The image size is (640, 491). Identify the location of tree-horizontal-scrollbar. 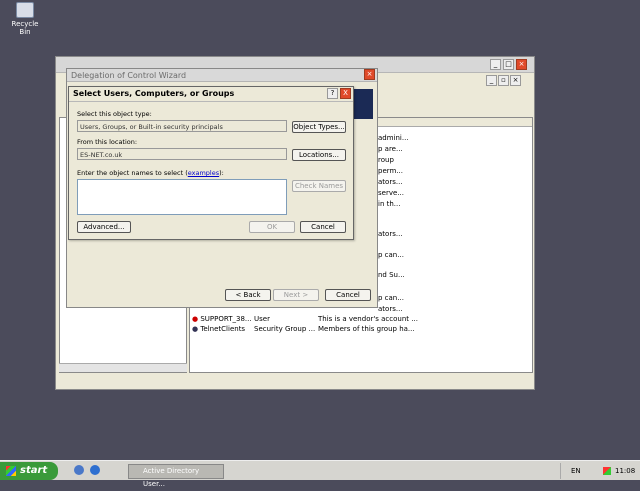
(123, 367).